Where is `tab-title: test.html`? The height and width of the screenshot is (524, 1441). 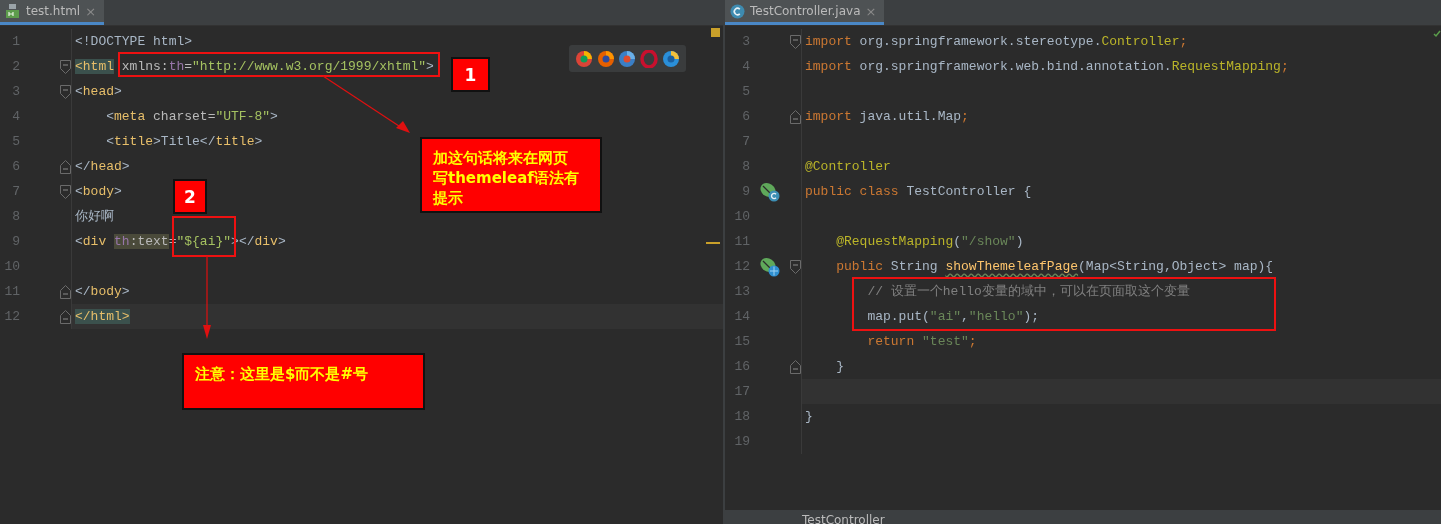
tab-title: test.html is located at coordinates (53, 11).